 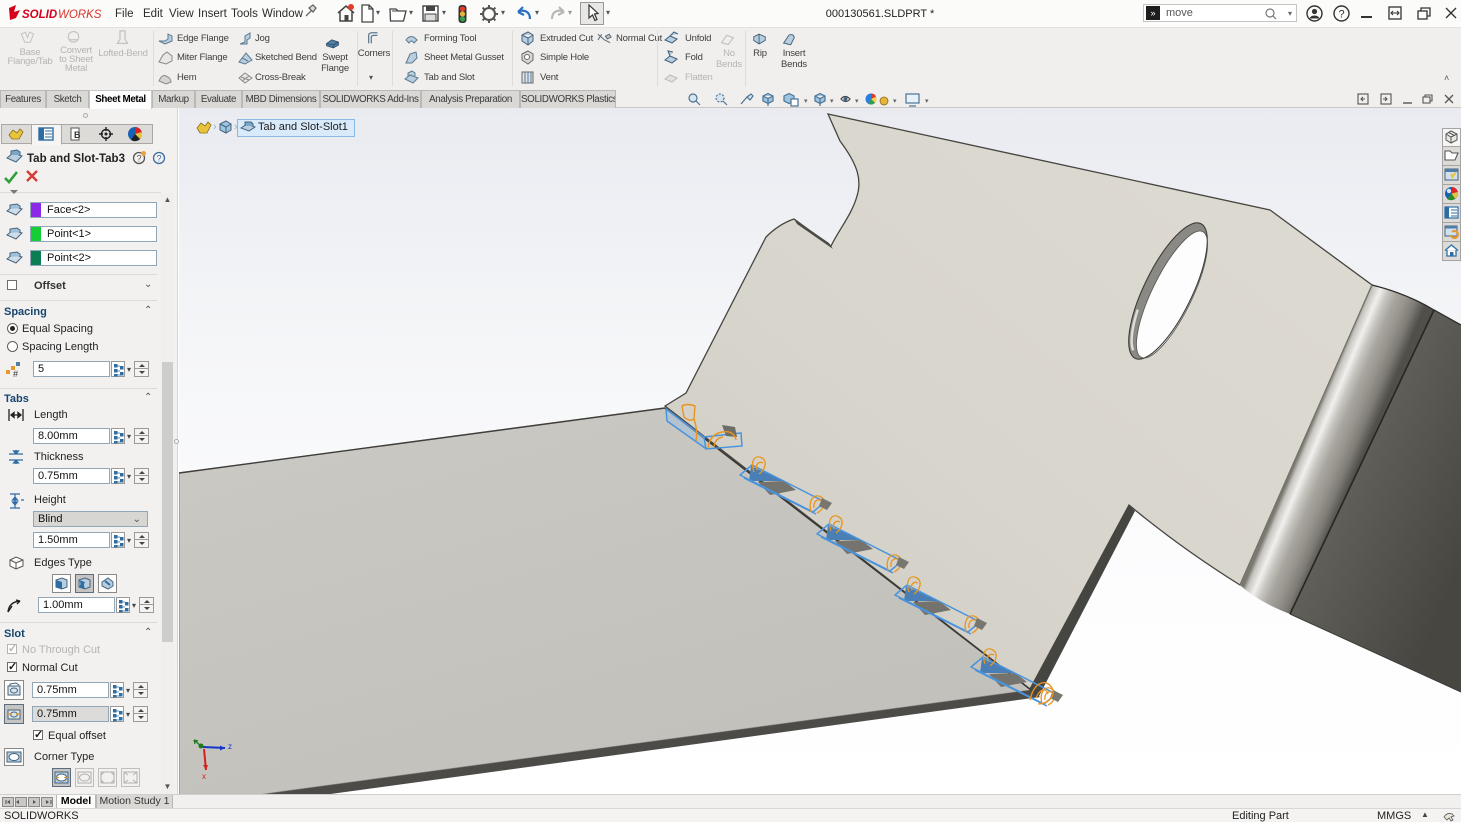 I want to click on svg-text: z, so click(x=230, y=746).